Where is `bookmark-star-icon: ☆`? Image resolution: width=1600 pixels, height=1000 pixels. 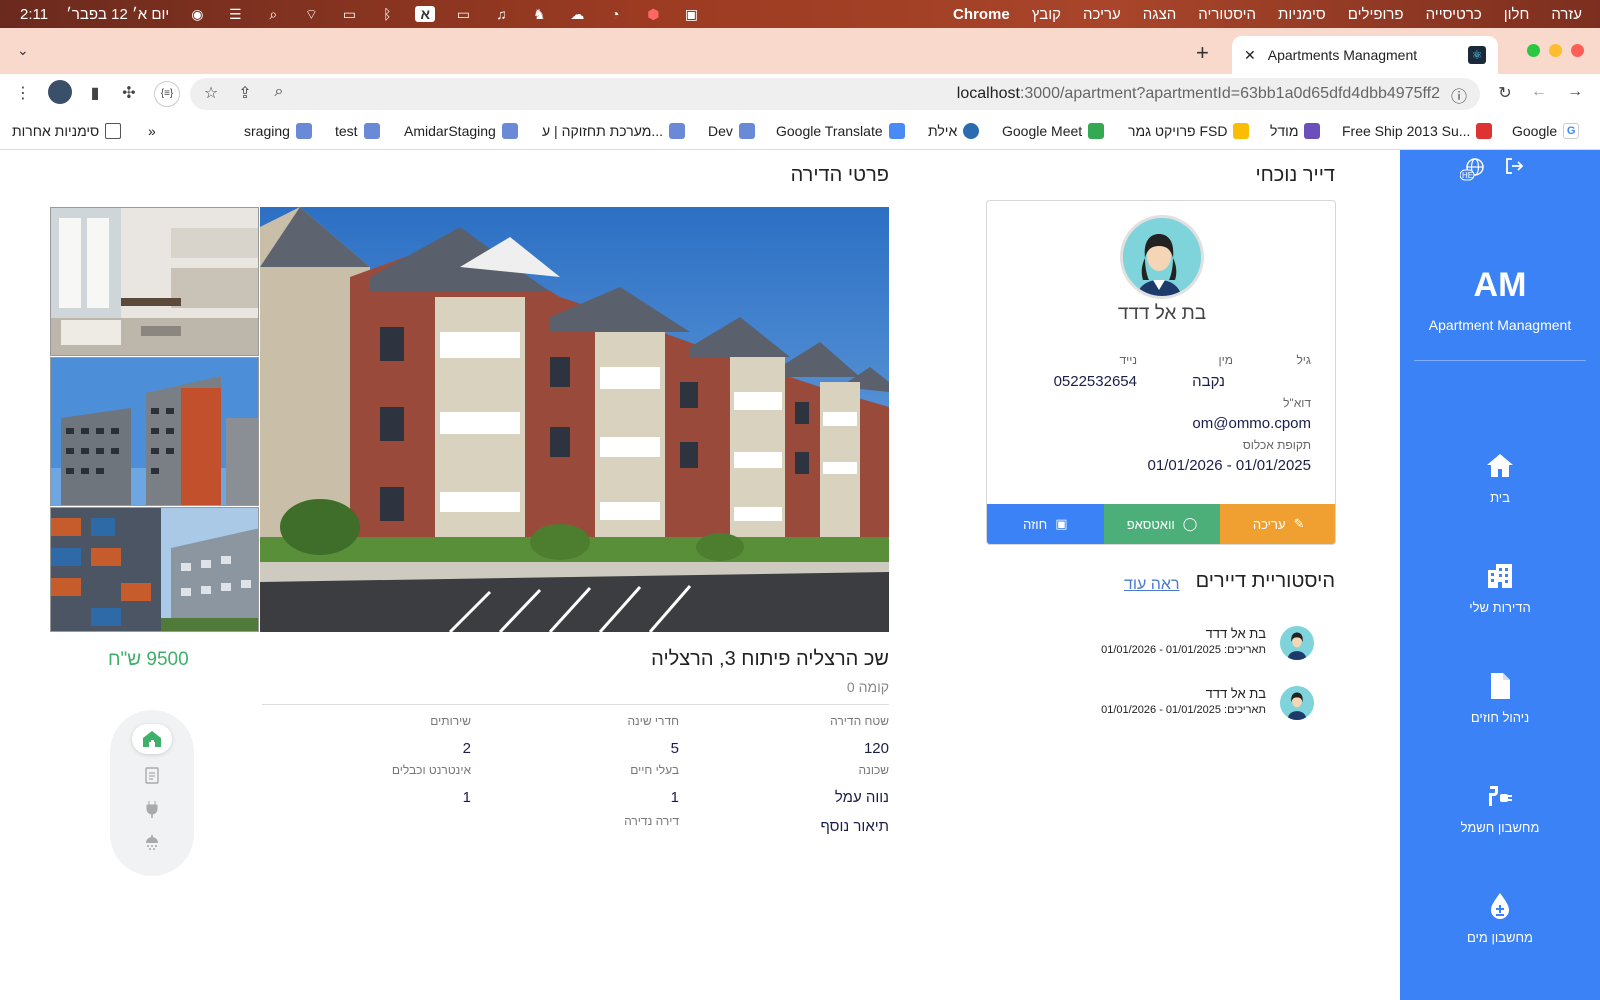
bookmark-star-icon: ☆ is located at coordinates (211, 93).